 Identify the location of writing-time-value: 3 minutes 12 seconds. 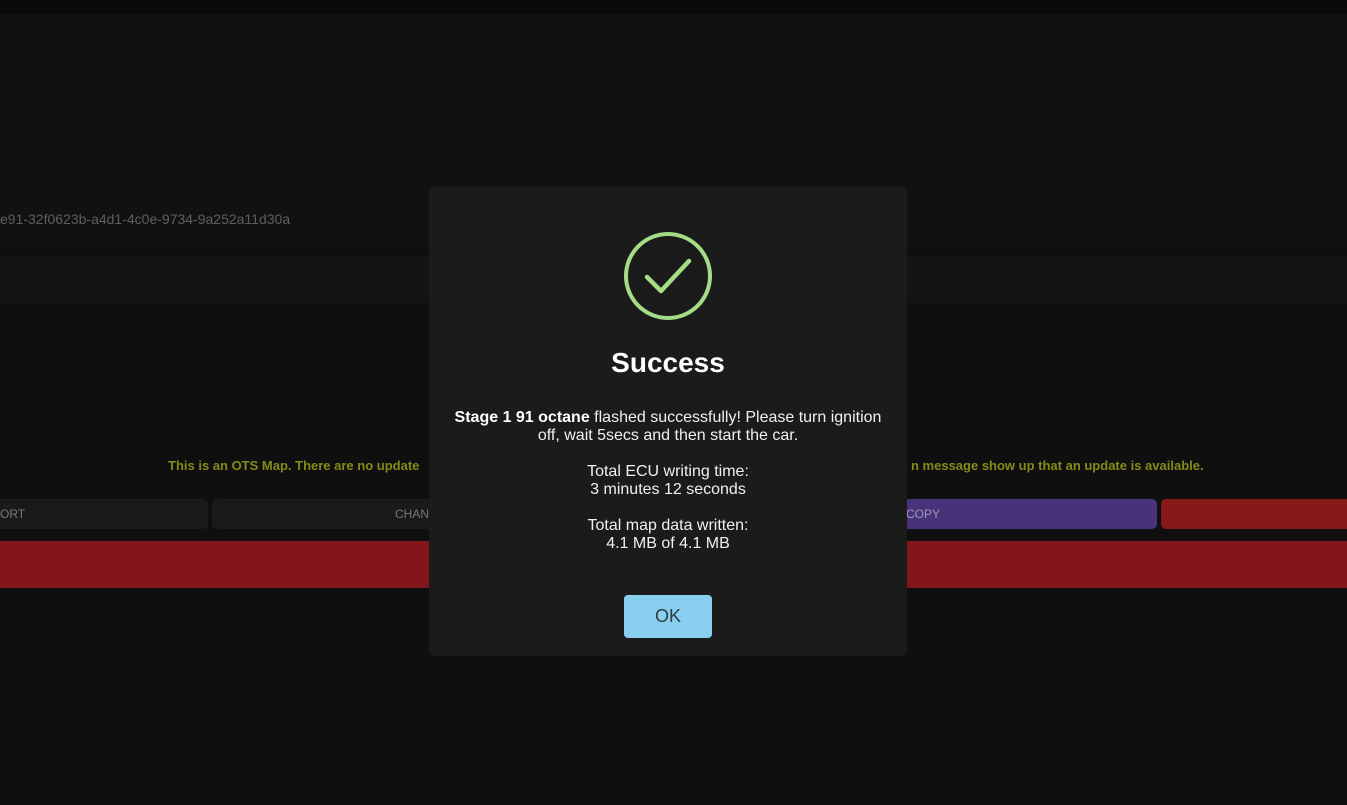
(668, 489).